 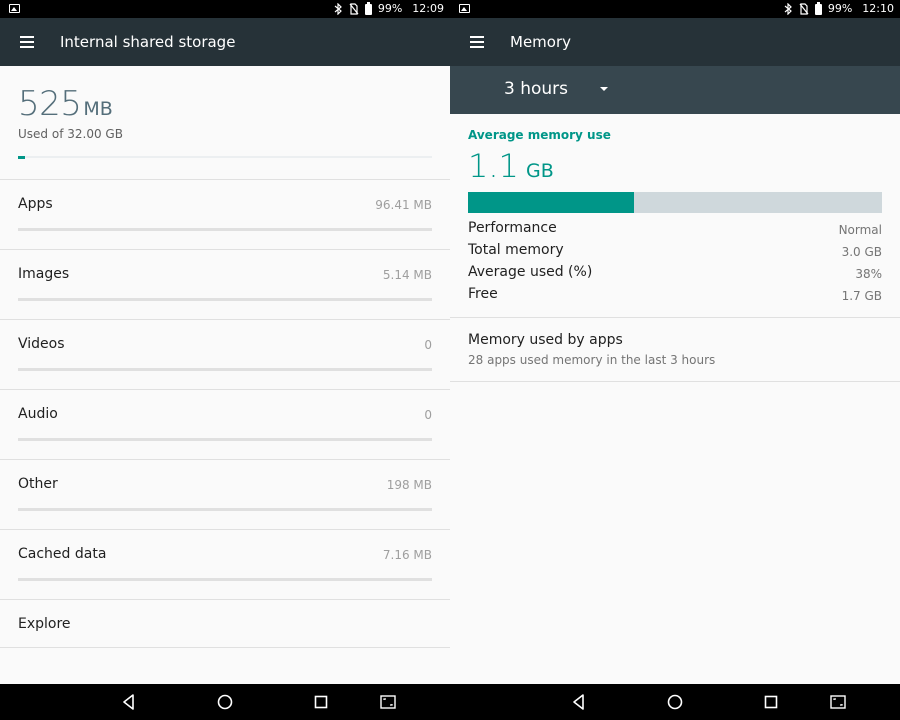 What do you see at coordinates (225, 9) in the screenshot?
I see `status-bar: 99% 12:09` at bounding box center [225, 9].